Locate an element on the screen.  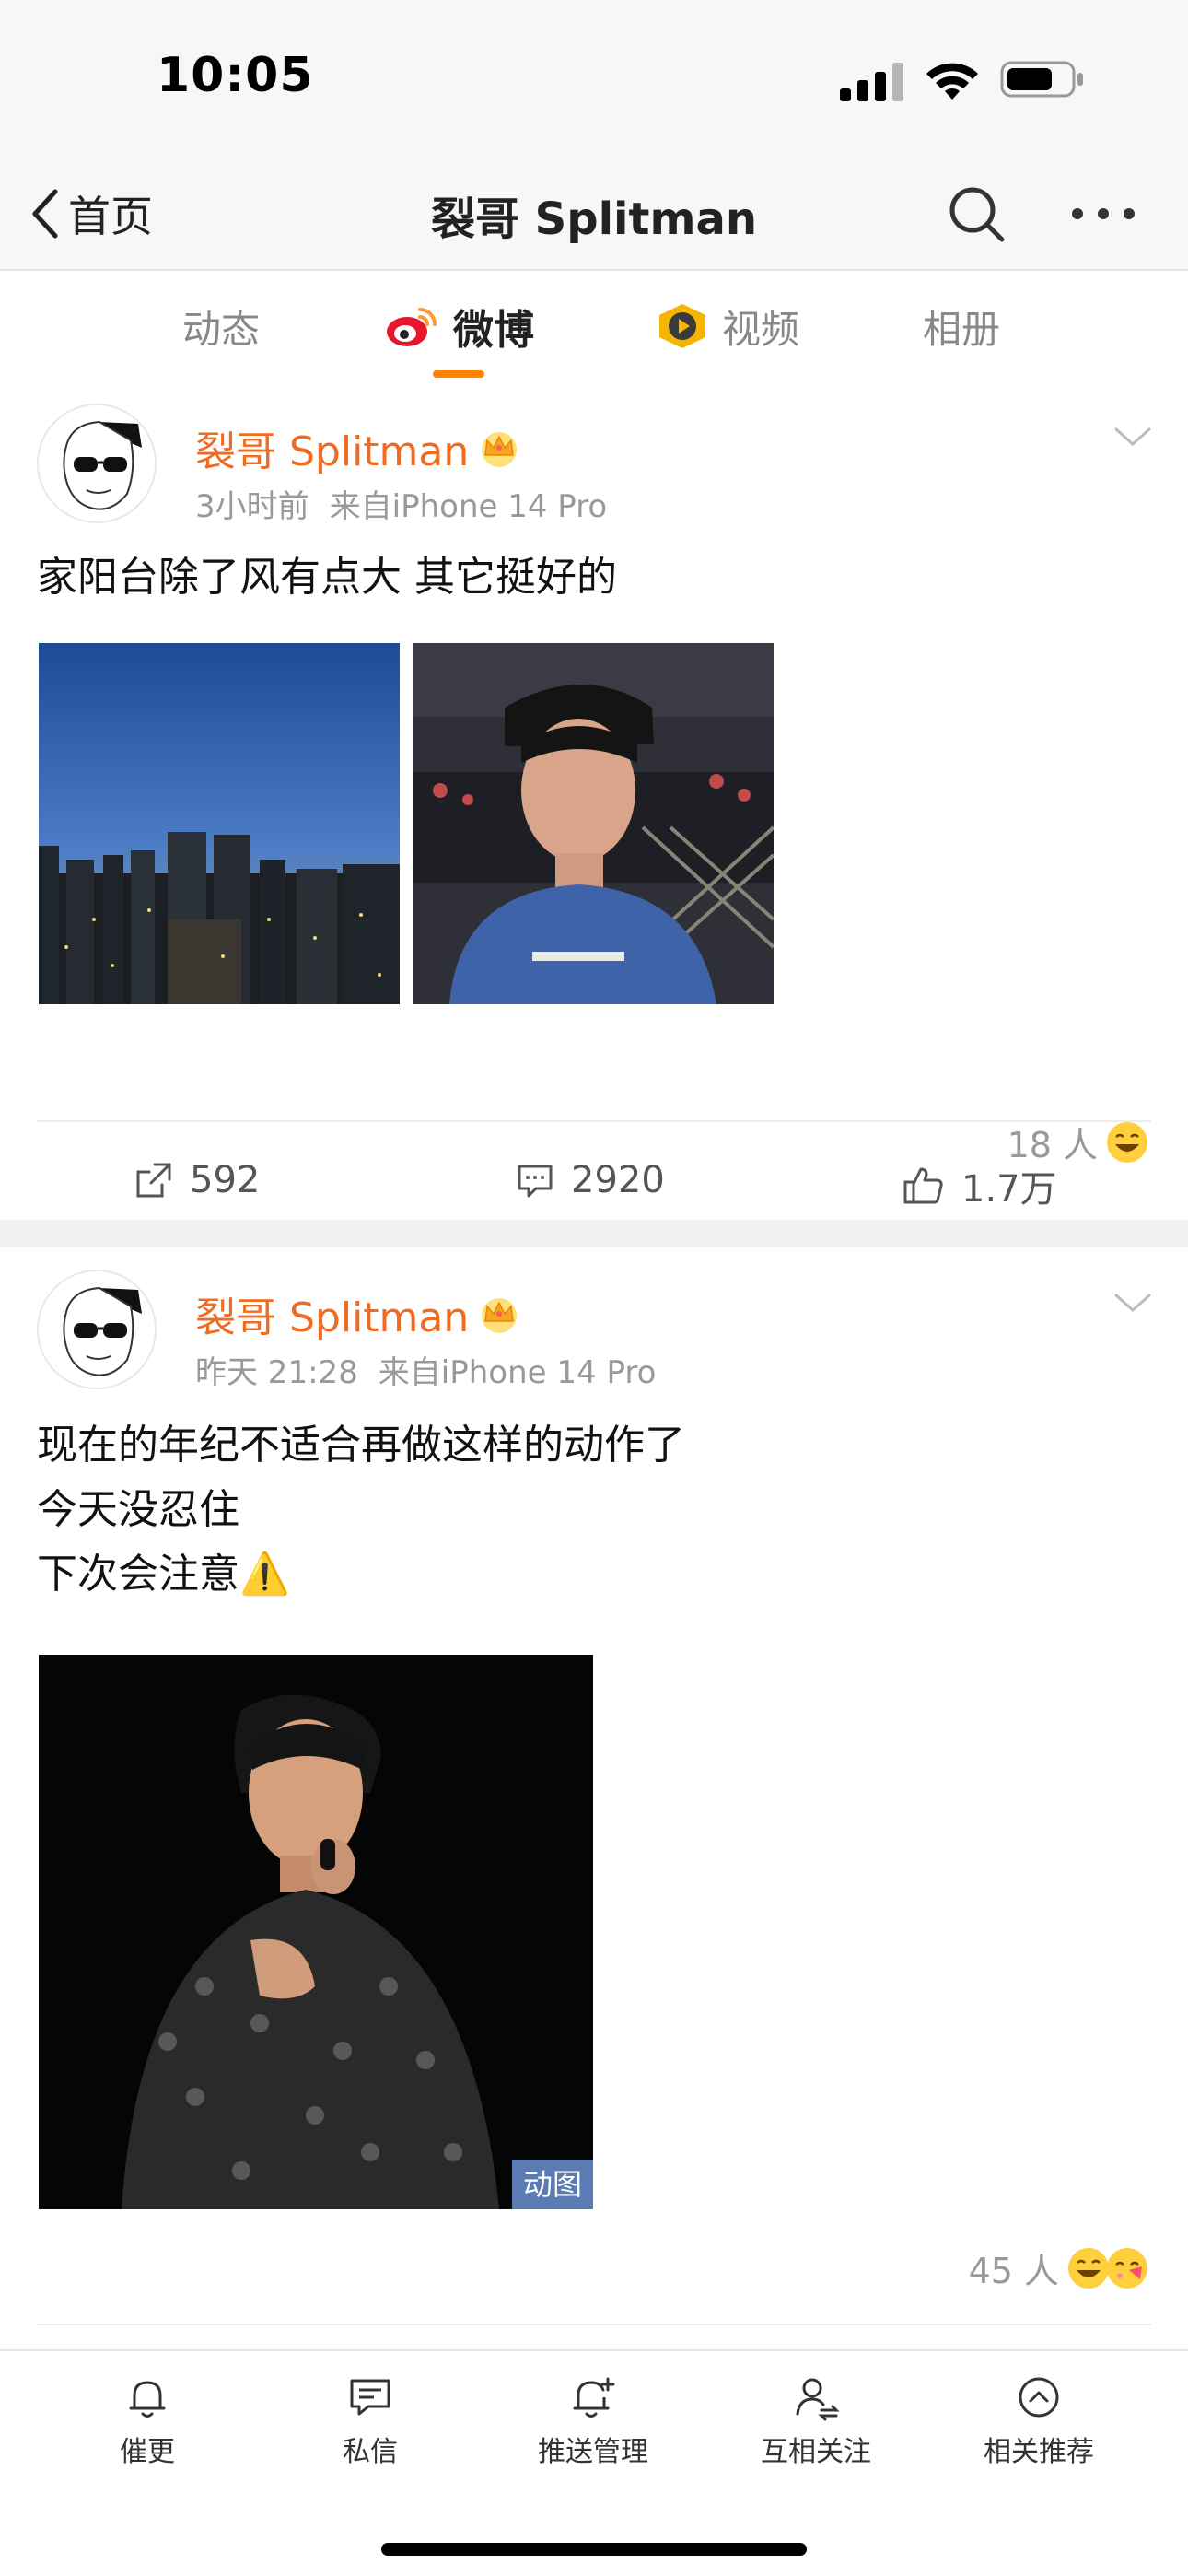
selfie-photo is located at coordinates (593, 823).